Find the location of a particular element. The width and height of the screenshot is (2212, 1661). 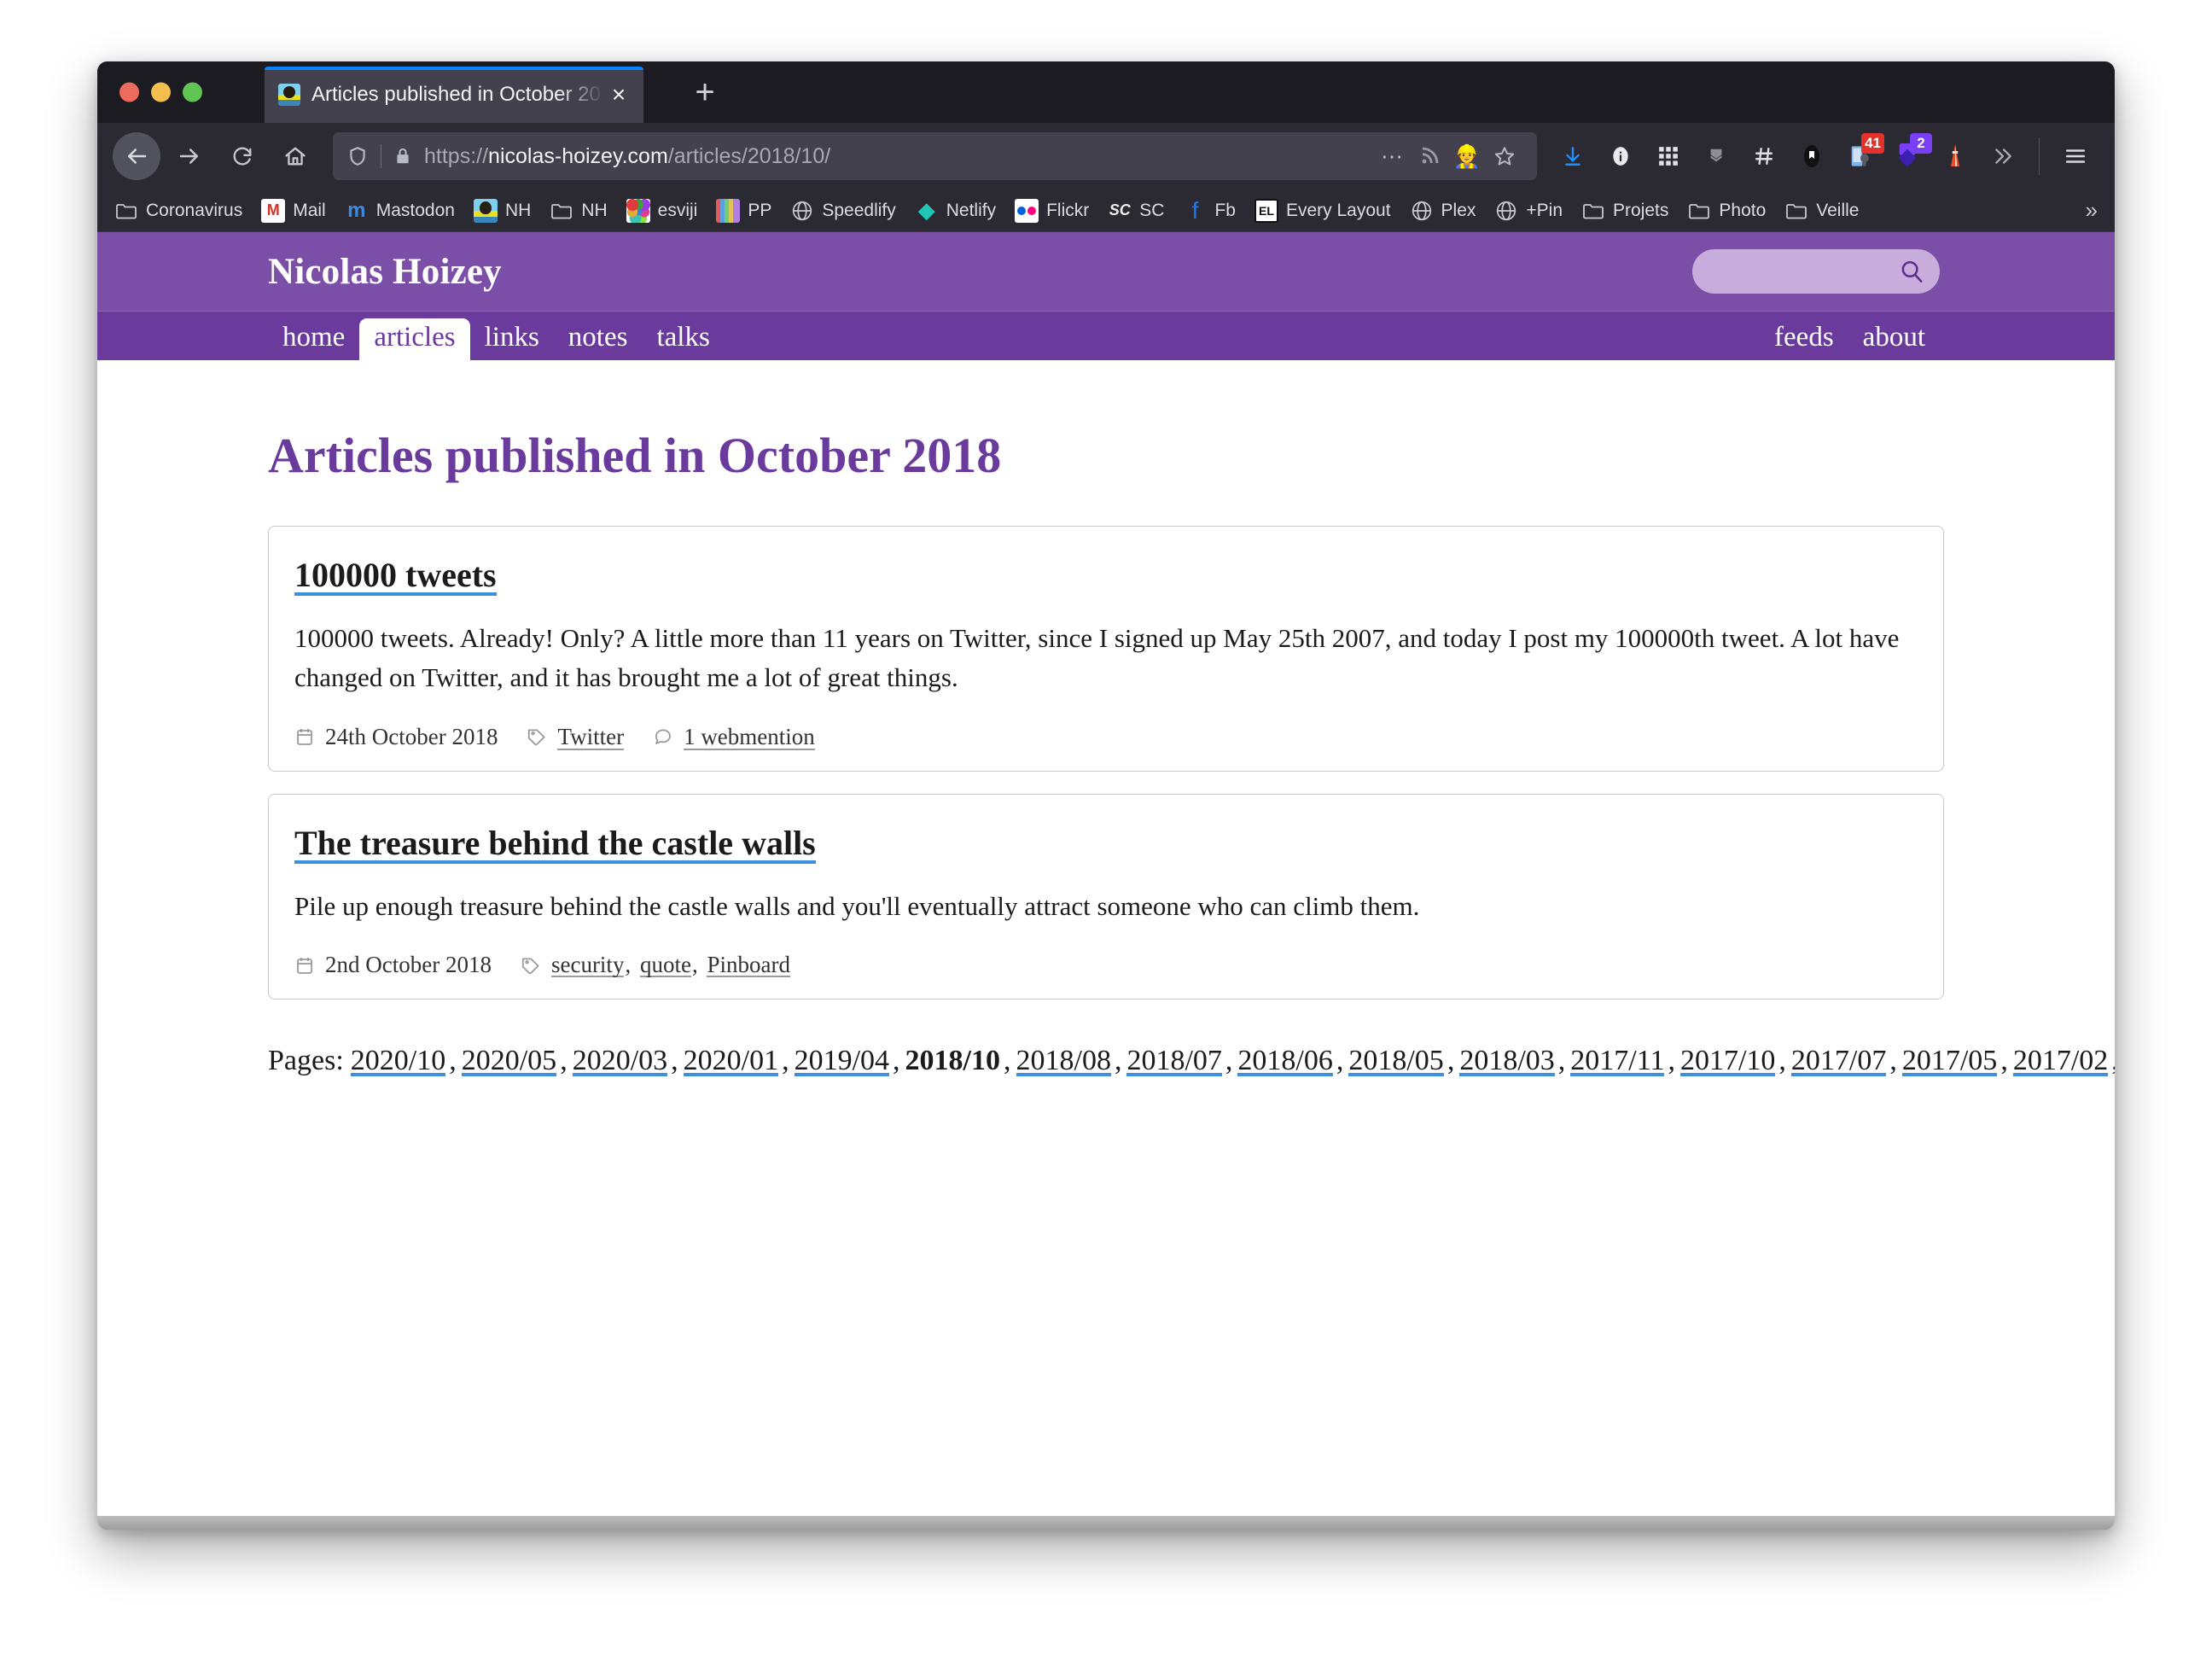

tab-strip: Articles published in October 2018 × + is located at coordinates (1106, 92).